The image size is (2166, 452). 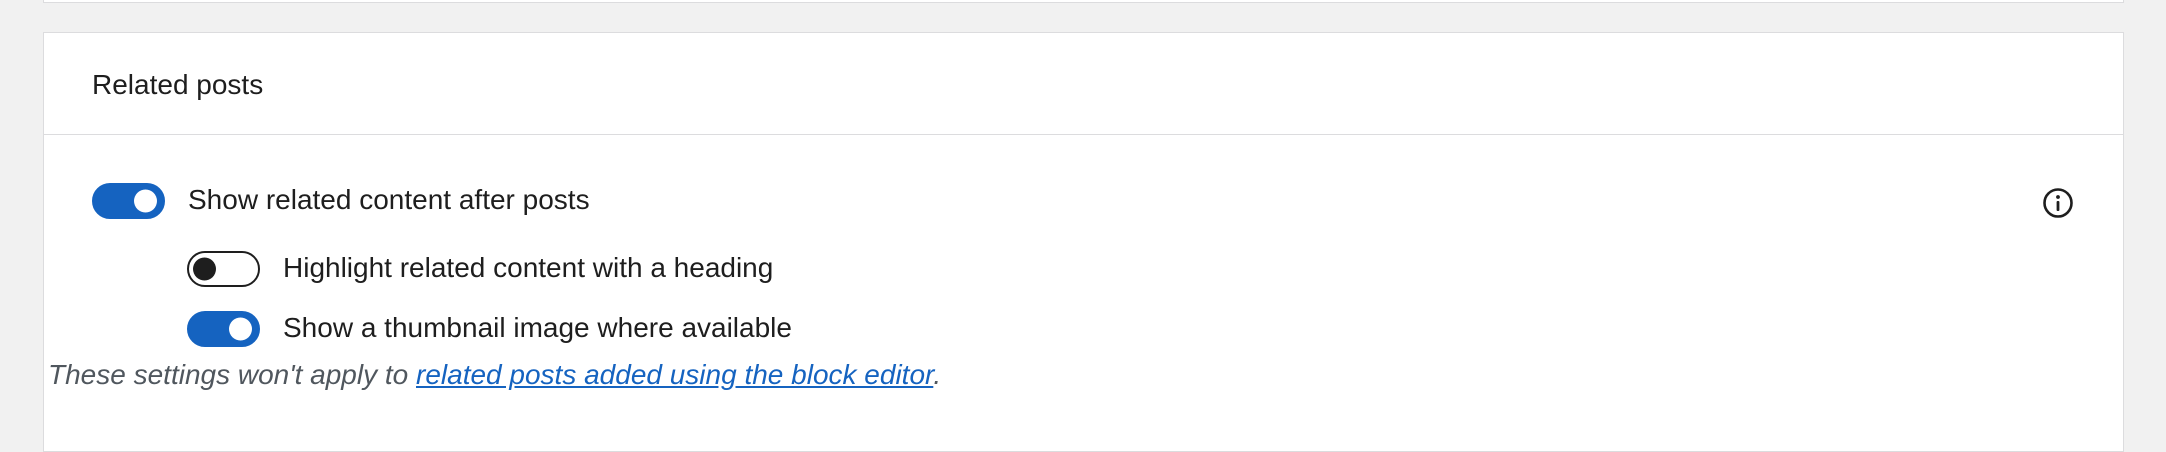 What do you see at coordinates (223, 329) in the screenshot?
I see `show-thumbnail-toggle` at bounding box center [223, 329].